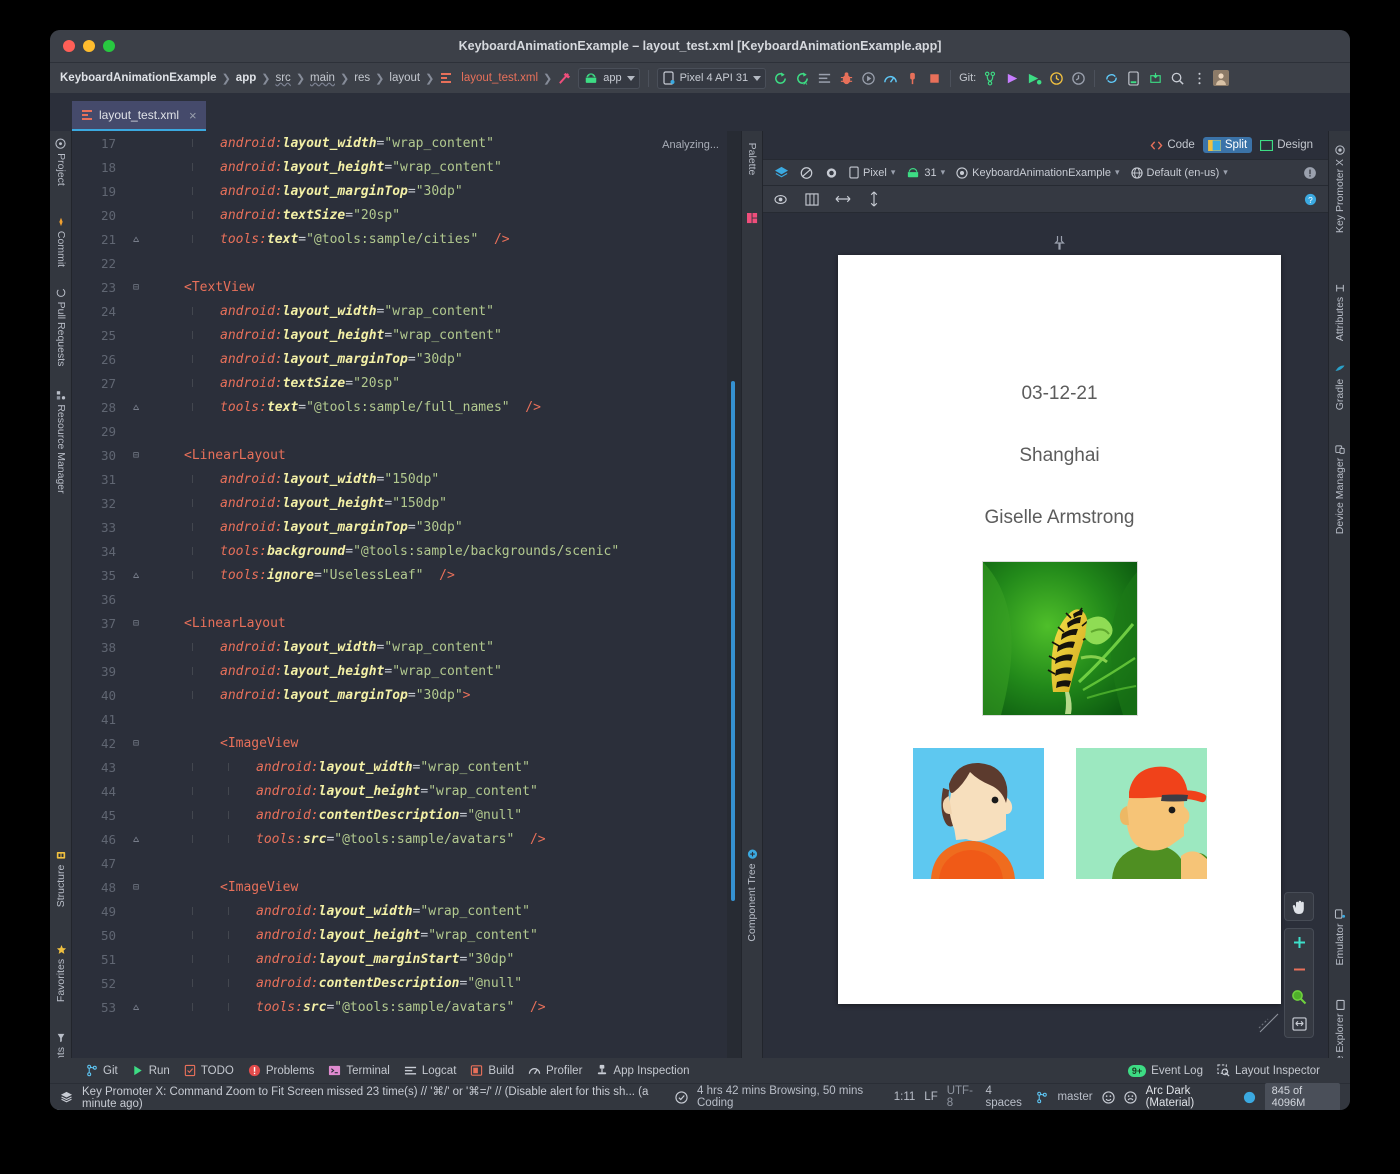  Describe the element at coordinates (406, 815) in the screenshot. I see `code-line: 45 android:contentDescription="@null"` at that location.